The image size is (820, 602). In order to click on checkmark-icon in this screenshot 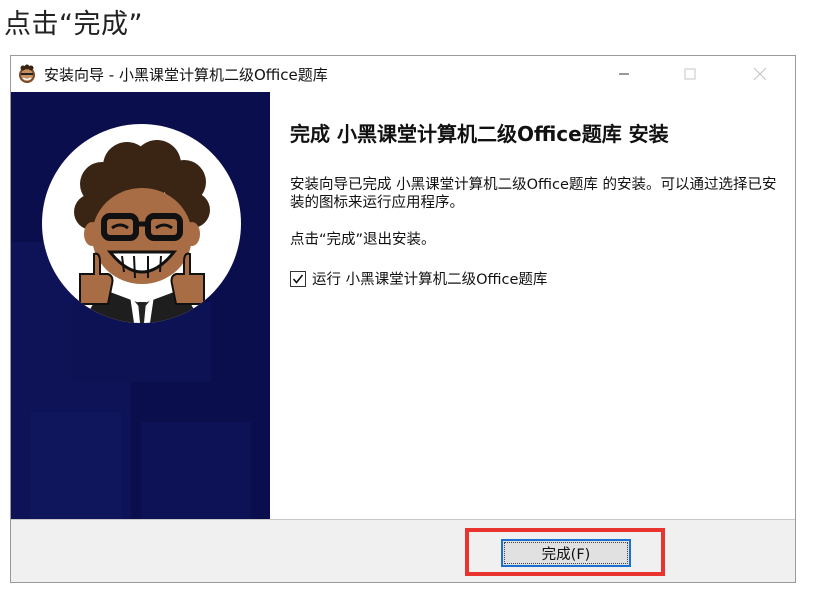, I will do `click(298, 279)`.